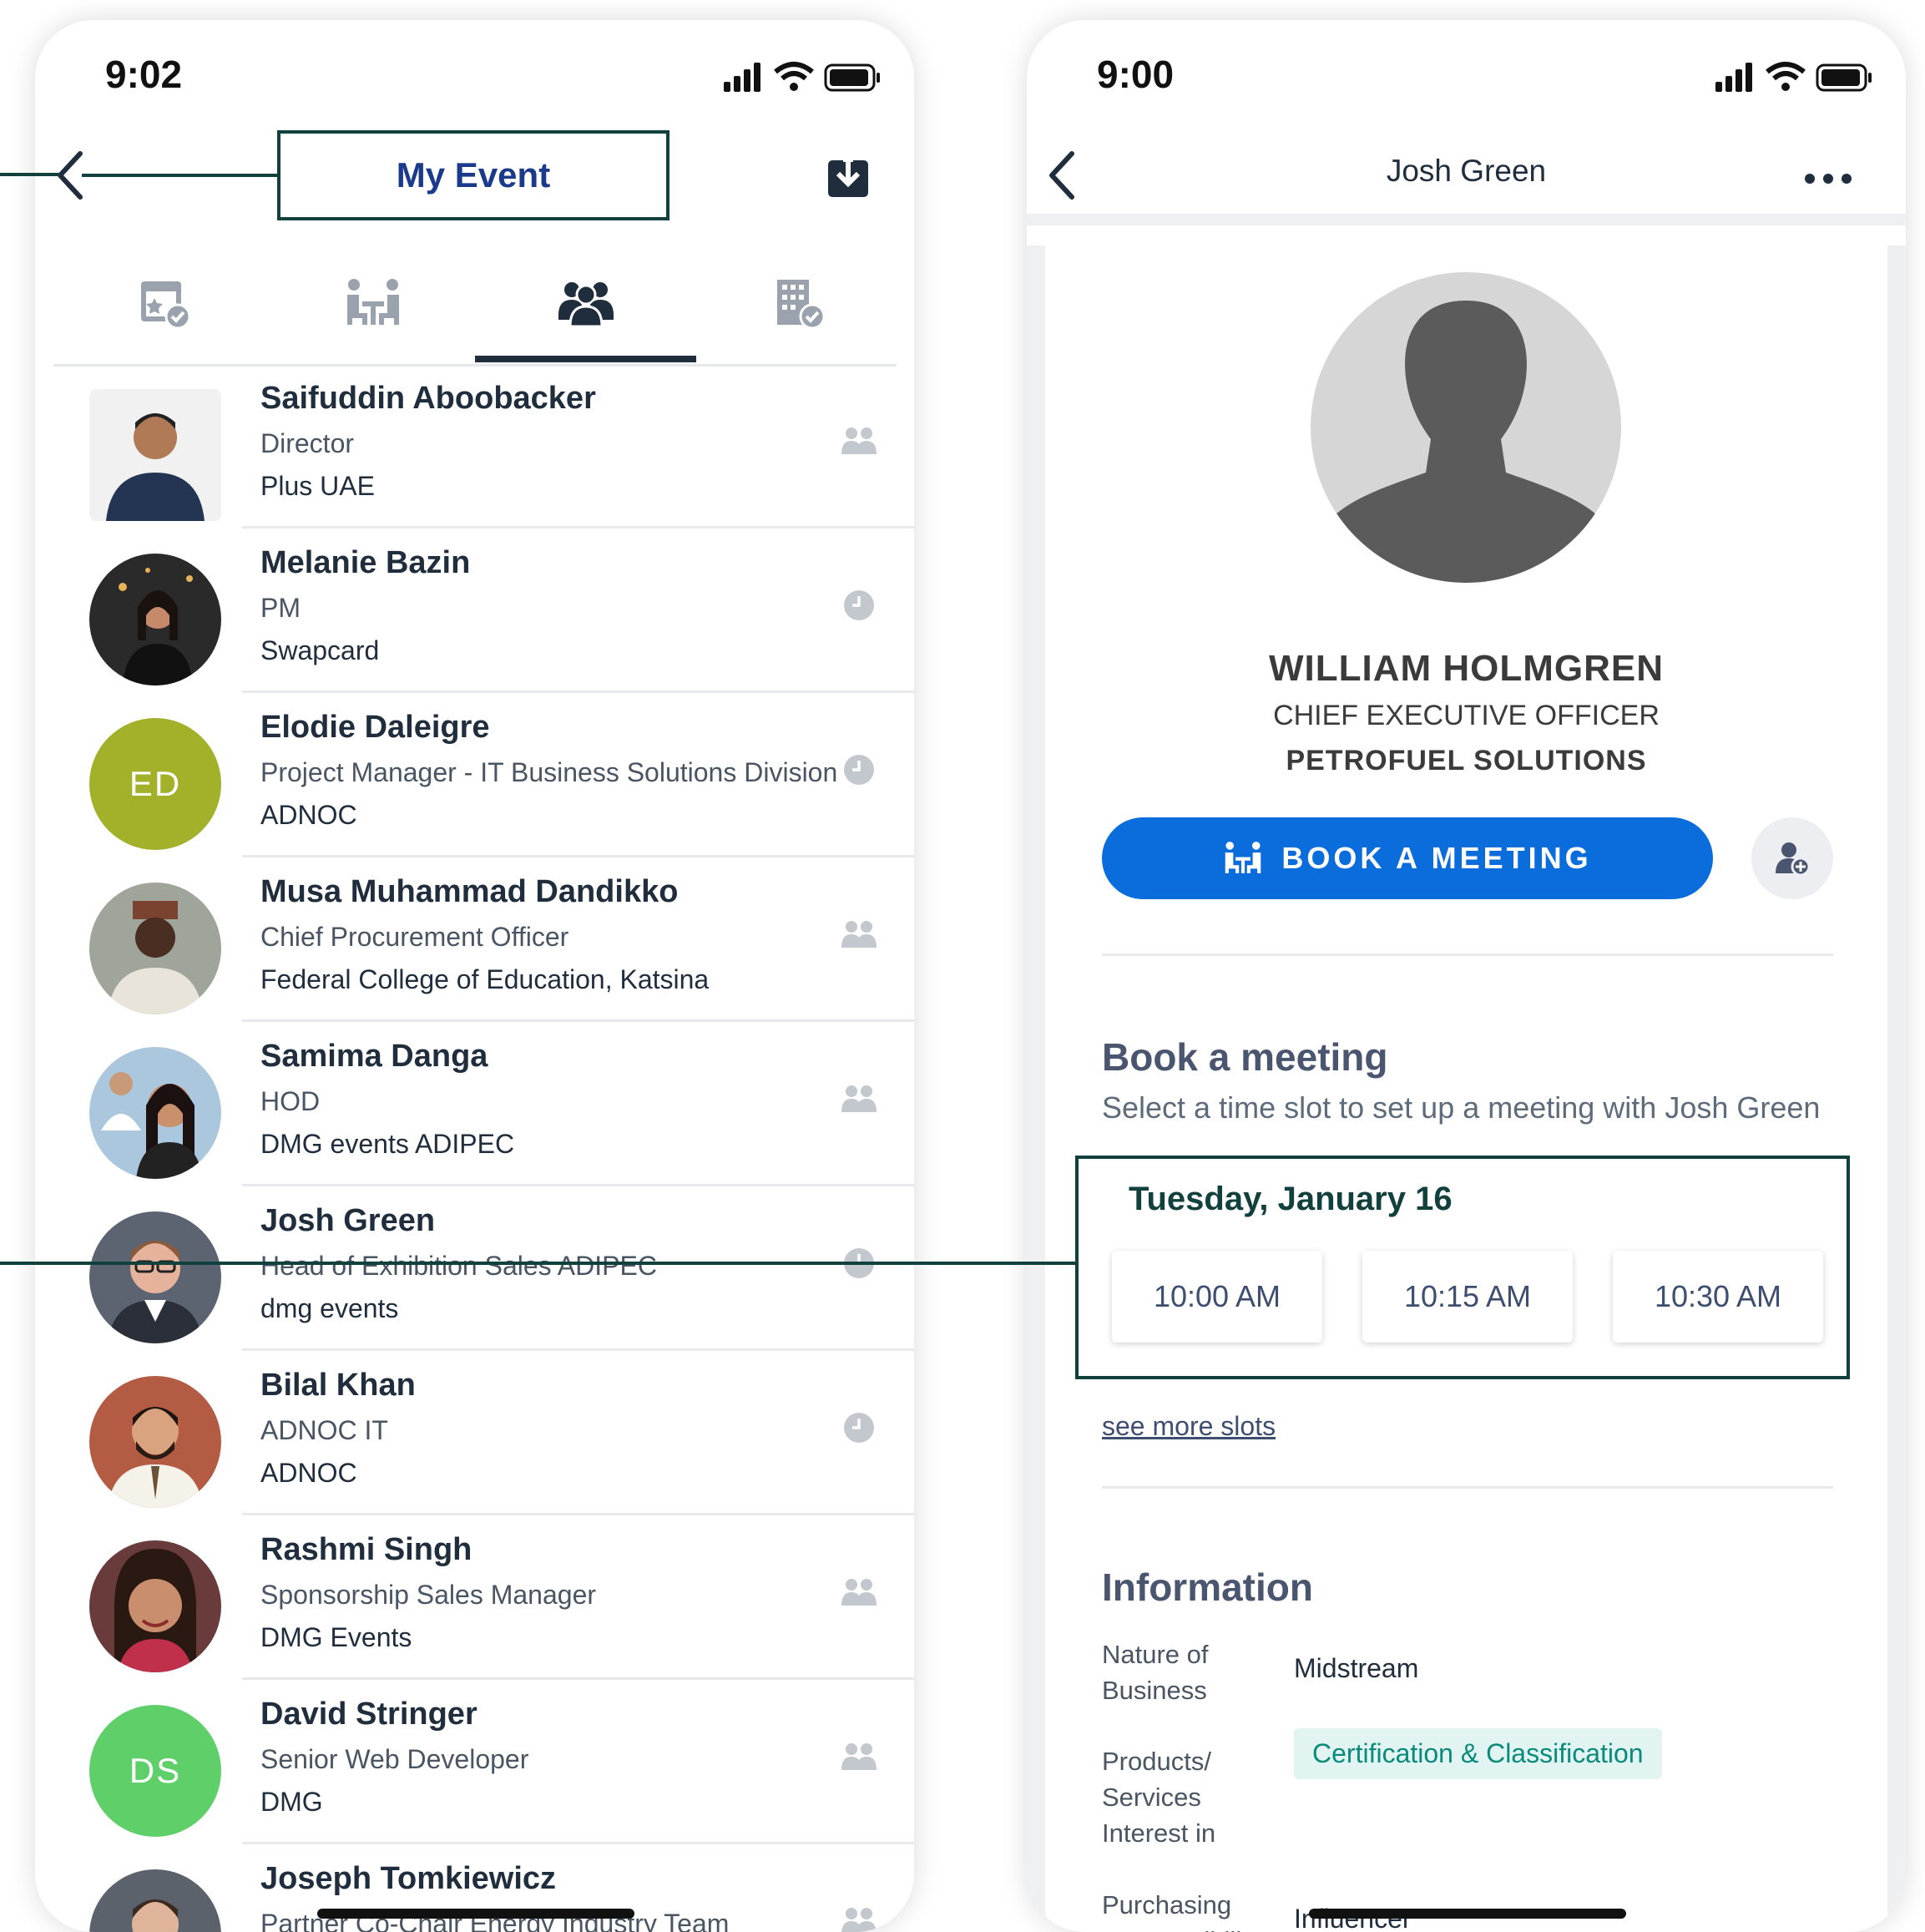 The width and height of the screenshot is (1925, 1932). What do you see at coordinates (320, 650) in the screenshot?
I see `person-company: Swapcard` at bounding box center [320, 650].